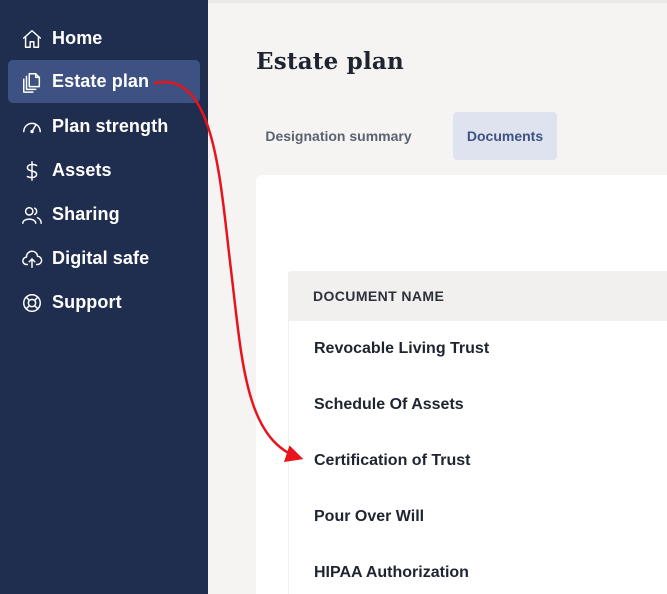 The height and width of the screenshot is (594, 667). Describe the element at coordinates (77, 38) in the screenshot. I see `sidebar-item-label: Home` at that location.